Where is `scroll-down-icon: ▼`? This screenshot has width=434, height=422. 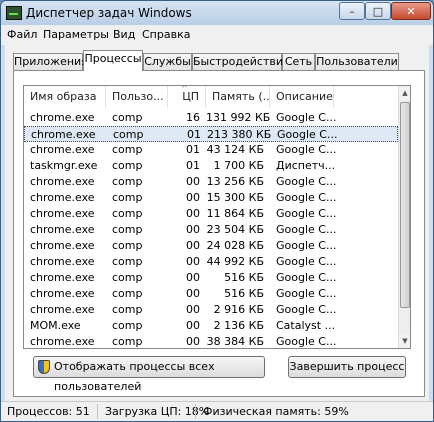
scroll-down-icon: ▼ is located at coordinates (404, 341).